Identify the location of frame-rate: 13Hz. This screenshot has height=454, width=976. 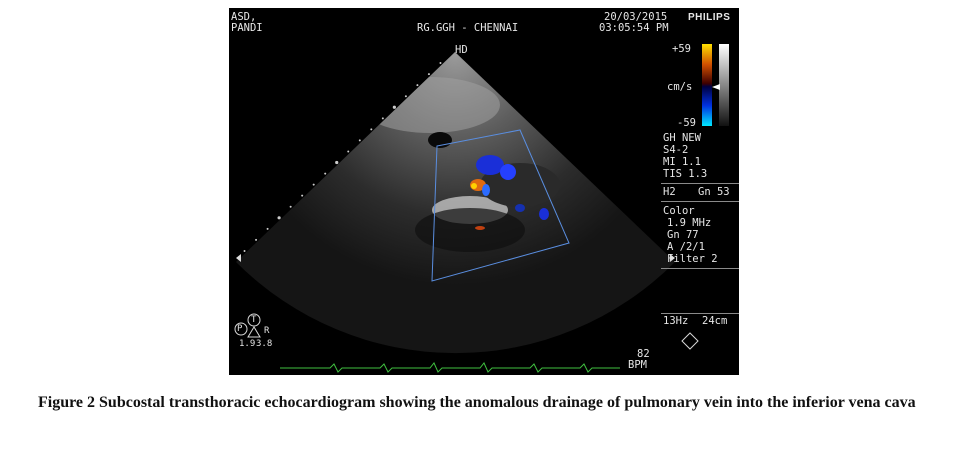
(676, 321).